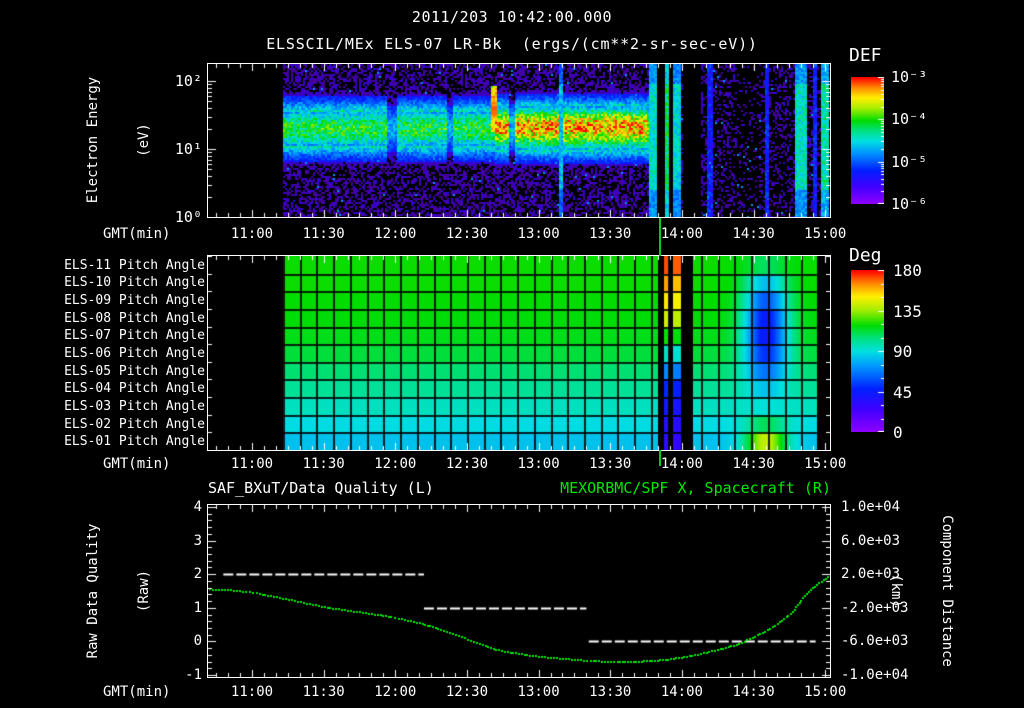 The width and height of the screenshot is (1024, 708). Describe the element at coordinates (188, 149) in the screenshot. I see `energy-tick-label: 10¹` at that location.